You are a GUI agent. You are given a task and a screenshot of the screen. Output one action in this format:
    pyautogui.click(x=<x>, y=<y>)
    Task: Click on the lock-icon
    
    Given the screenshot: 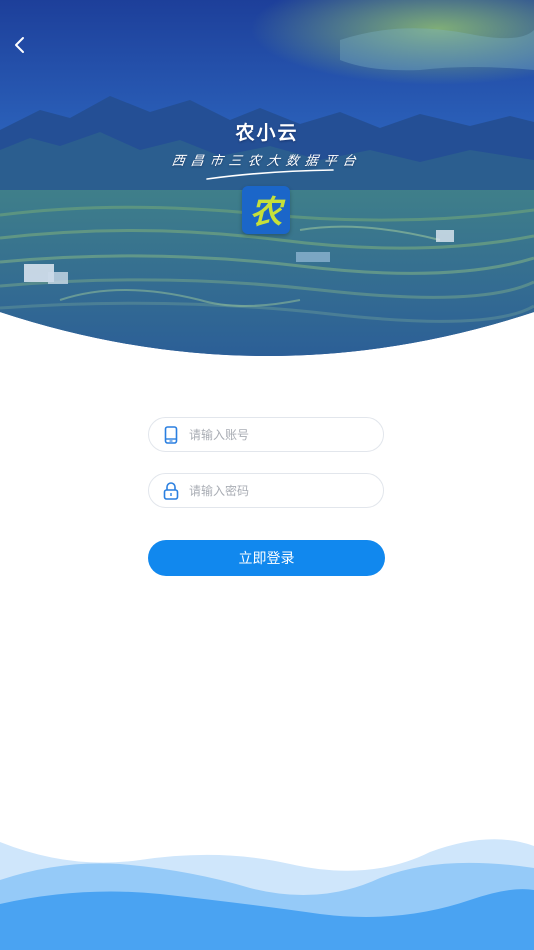 What is the action you would take?
    pyautogui.click(x=171, y=491)
    